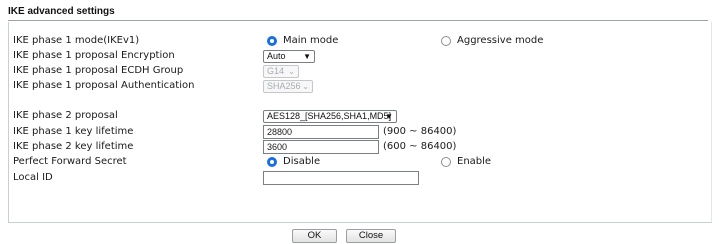  What do you see at coordinates (104, 85) in the screenshot?
I see `phase1-auth-label: IKE phase 1 proposal Authentication` at bounding box center [104, 85].